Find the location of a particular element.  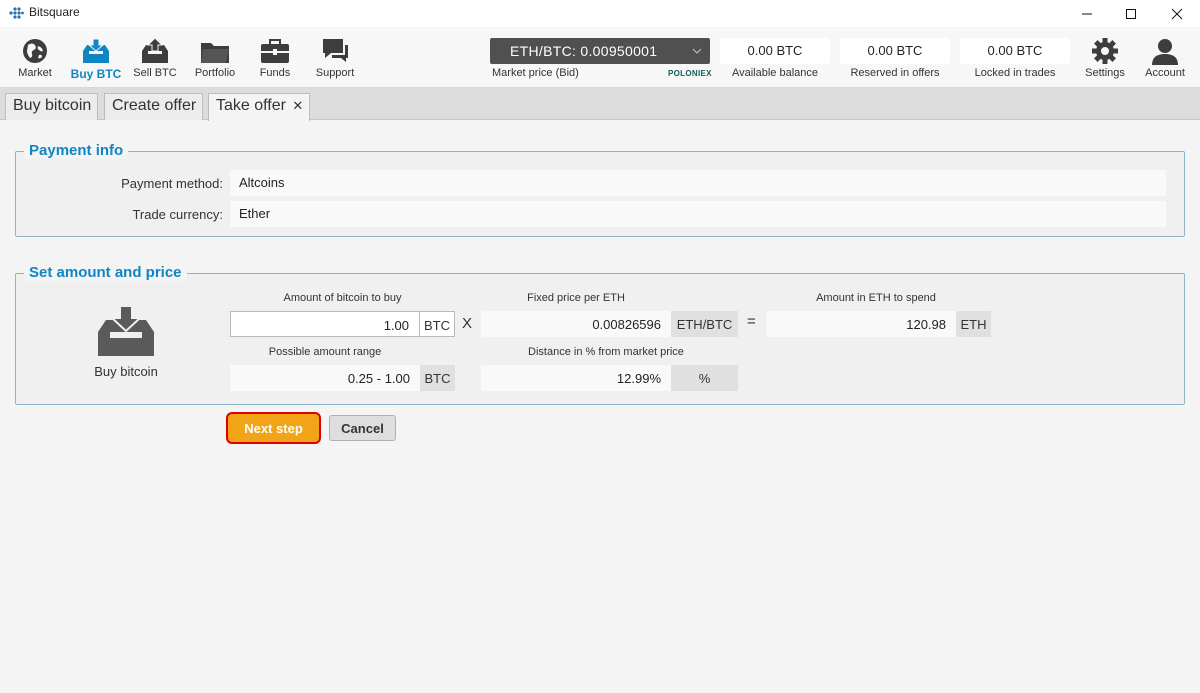

total-caption: Amount in ETH to spend is located at coordinates (876, 298).